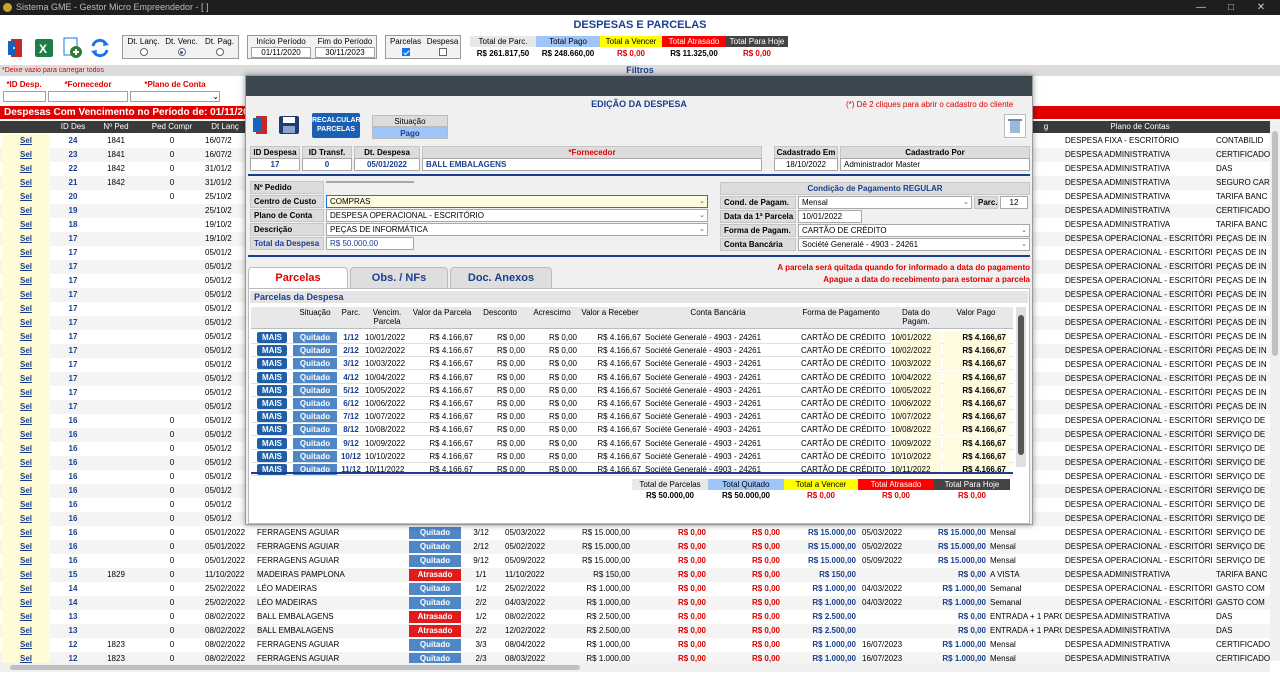 The width and height of the screenshot is (1280, 688). Describe the element at coordinates (885, 202) in the screenshot. I see `cond-pagam-select: Mensal ⌄` at that location.